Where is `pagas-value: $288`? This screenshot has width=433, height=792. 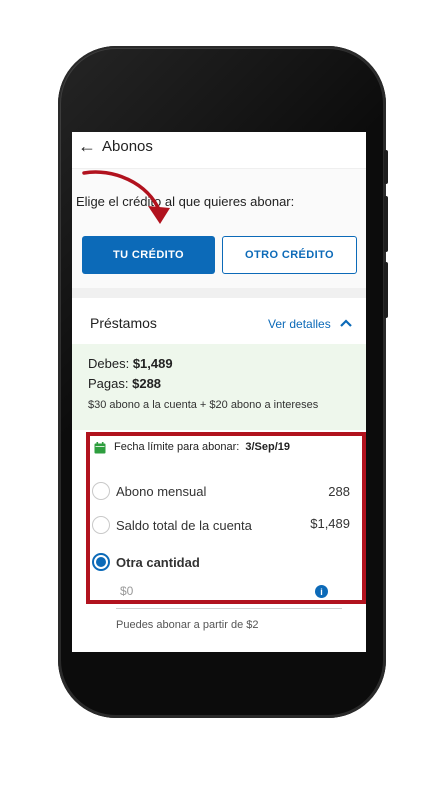
pagas-value: $288 is located at coordinates (147, 383).